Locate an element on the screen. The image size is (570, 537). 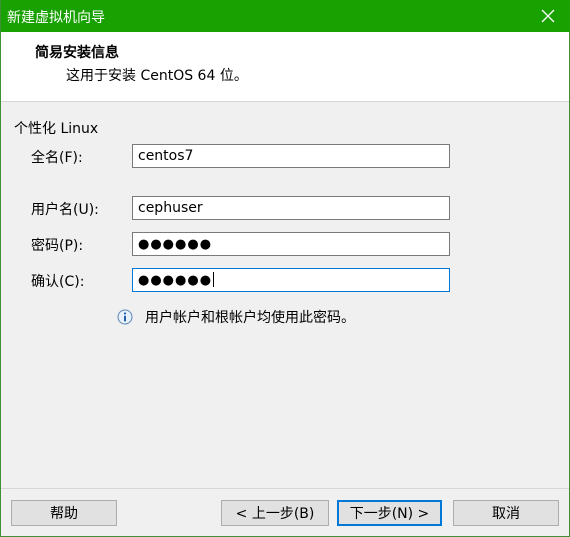
password-mask: ●●●●●● is located at coordinates (175, 244).